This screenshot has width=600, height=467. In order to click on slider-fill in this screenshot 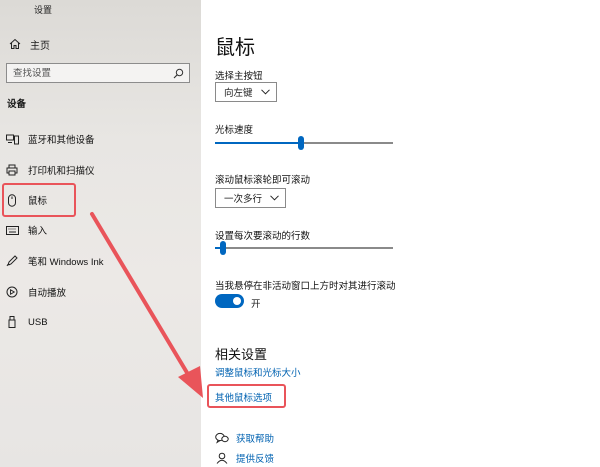, I will do `click(256, 143)`.